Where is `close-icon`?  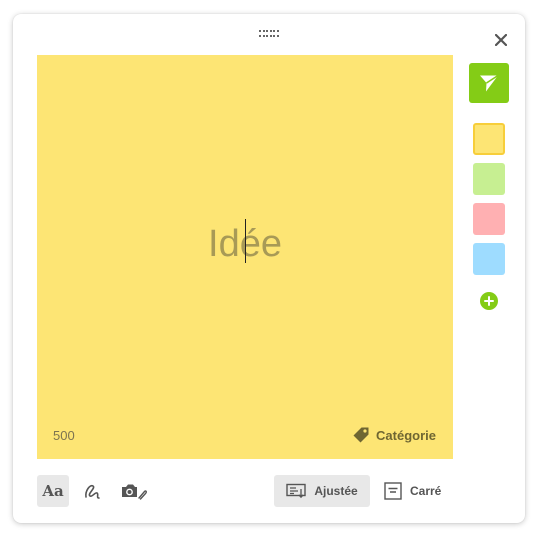
close-icon is located at coordinates (501, 40).